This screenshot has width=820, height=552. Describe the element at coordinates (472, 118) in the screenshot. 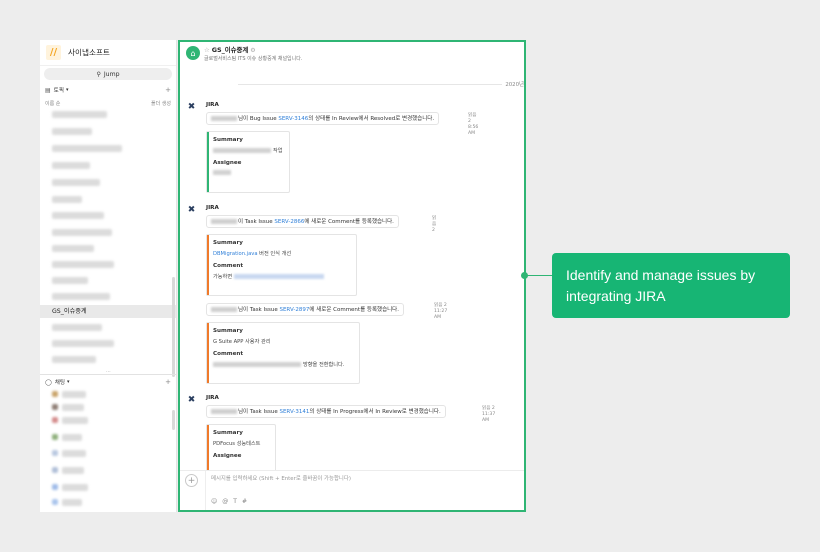

I see `read-count: 읽음 2` at that location.